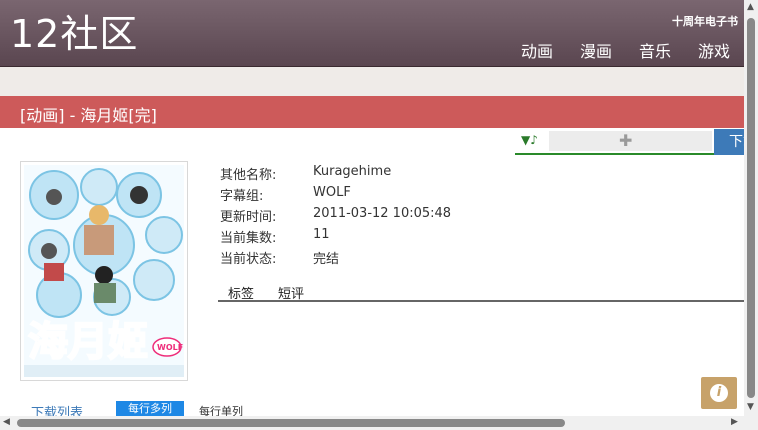 This screenshot has width=758, height=430. Describe the element at coordinates (734, 422) in the screenshot. I see `scroll-right-icon: ▶` at that location.